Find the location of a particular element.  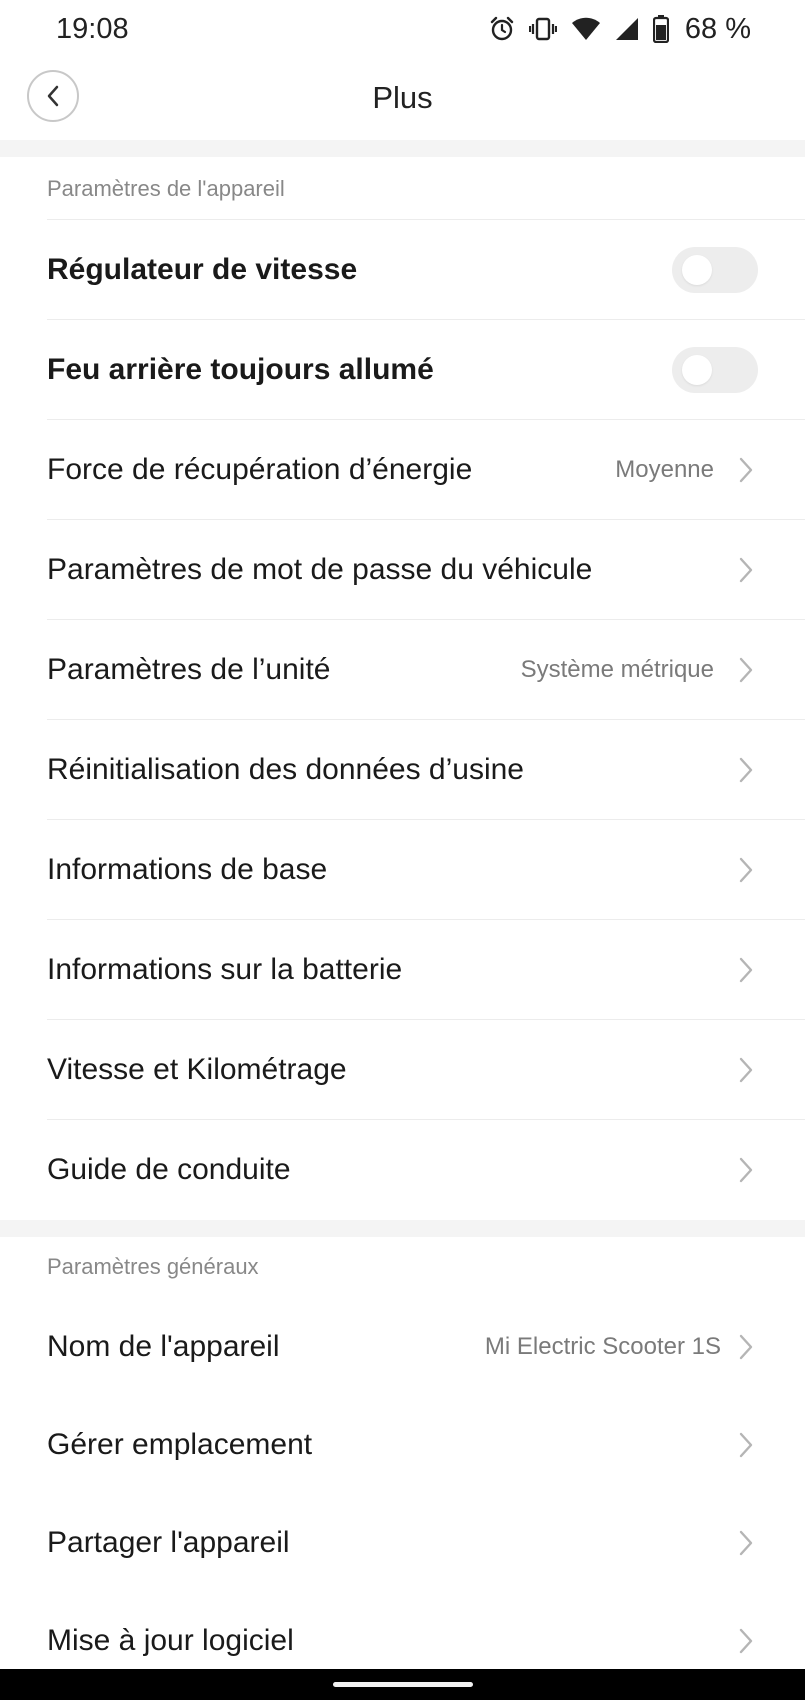

page-title: Plus is located at coordinates (402, 97).